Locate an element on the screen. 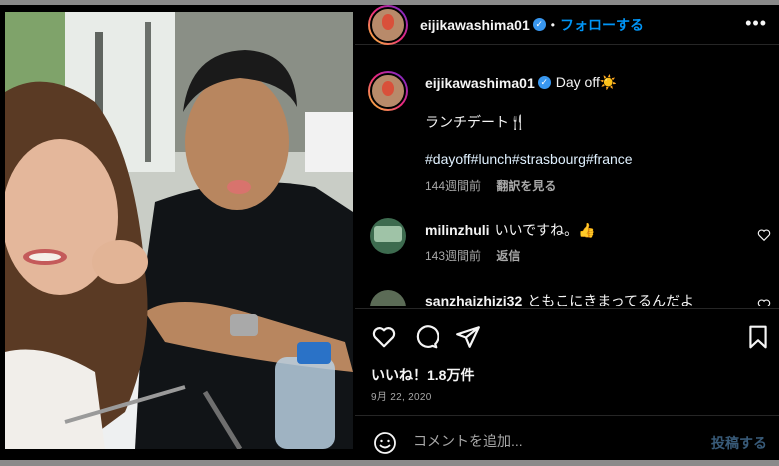  comment-username: sanzhaizhizi32 is located at coordinates (473, 299).